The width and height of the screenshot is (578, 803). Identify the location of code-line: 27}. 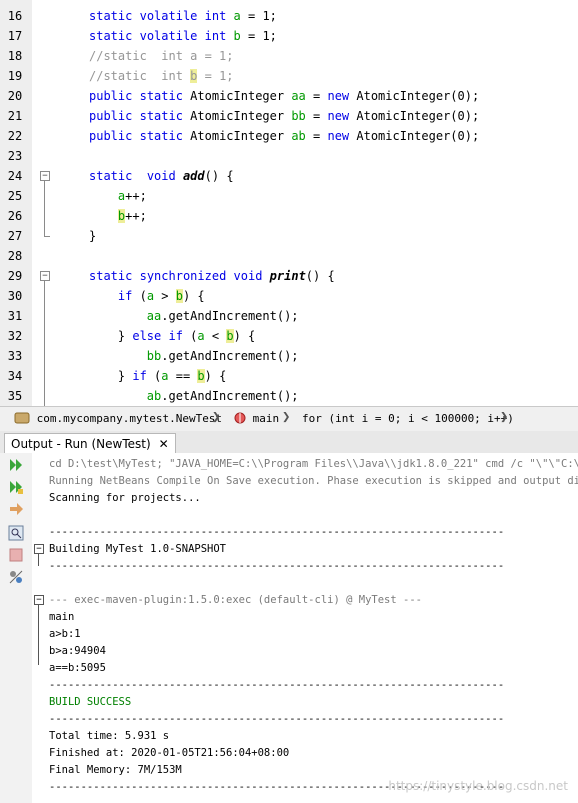
(289, 236).